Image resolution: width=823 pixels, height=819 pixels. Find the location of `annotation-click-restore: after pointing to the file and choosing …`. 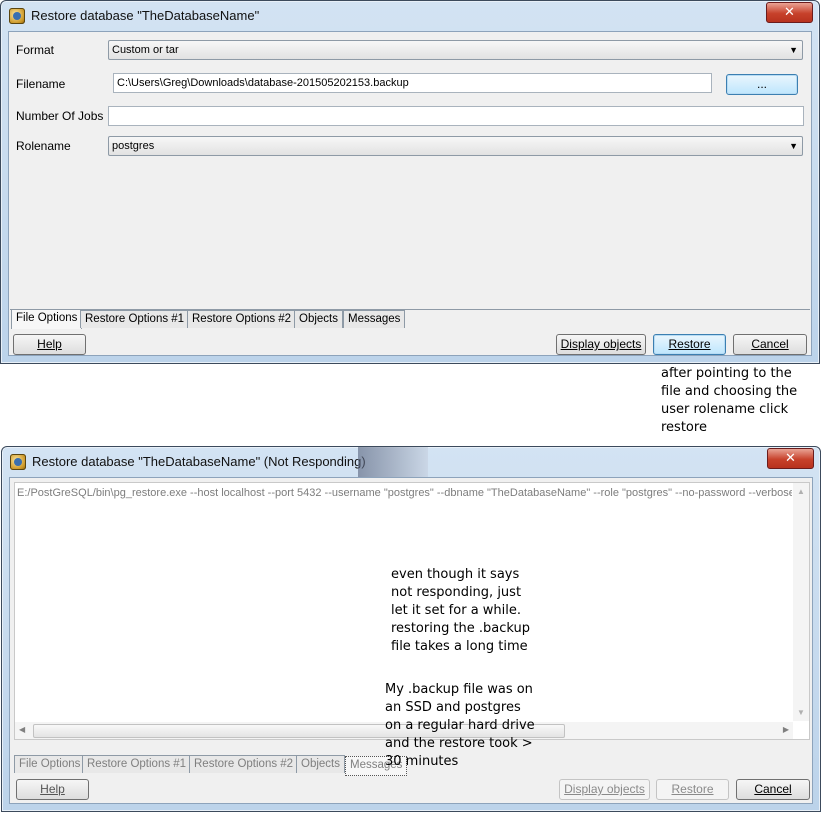

annotation-click-restore: after pointing to the file and choosing … is located at coordinates (729, 400).